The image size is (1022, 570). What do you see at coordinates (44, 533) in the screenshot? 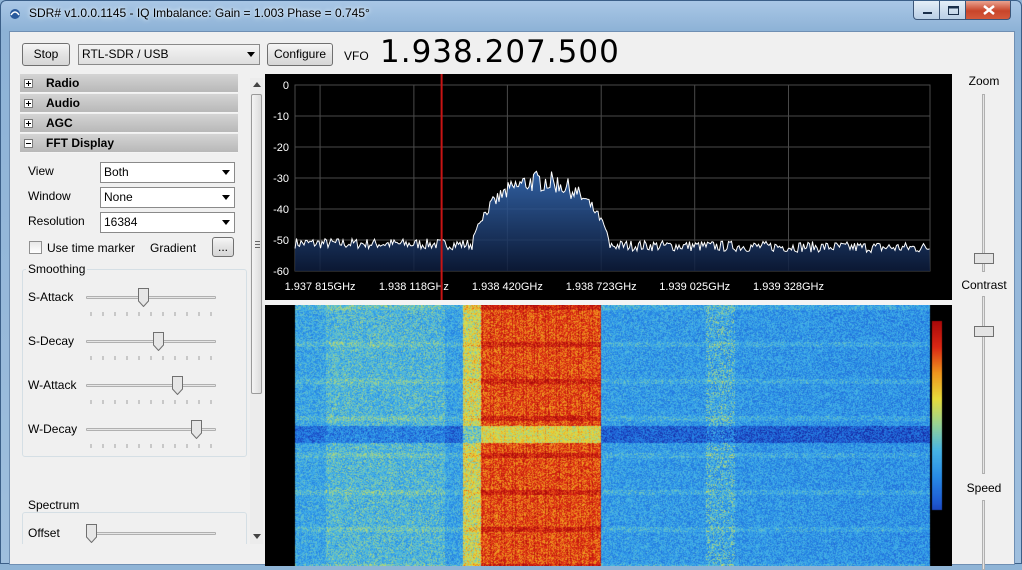
I see `slider-label: Offset` at bounding box center [44, 533].